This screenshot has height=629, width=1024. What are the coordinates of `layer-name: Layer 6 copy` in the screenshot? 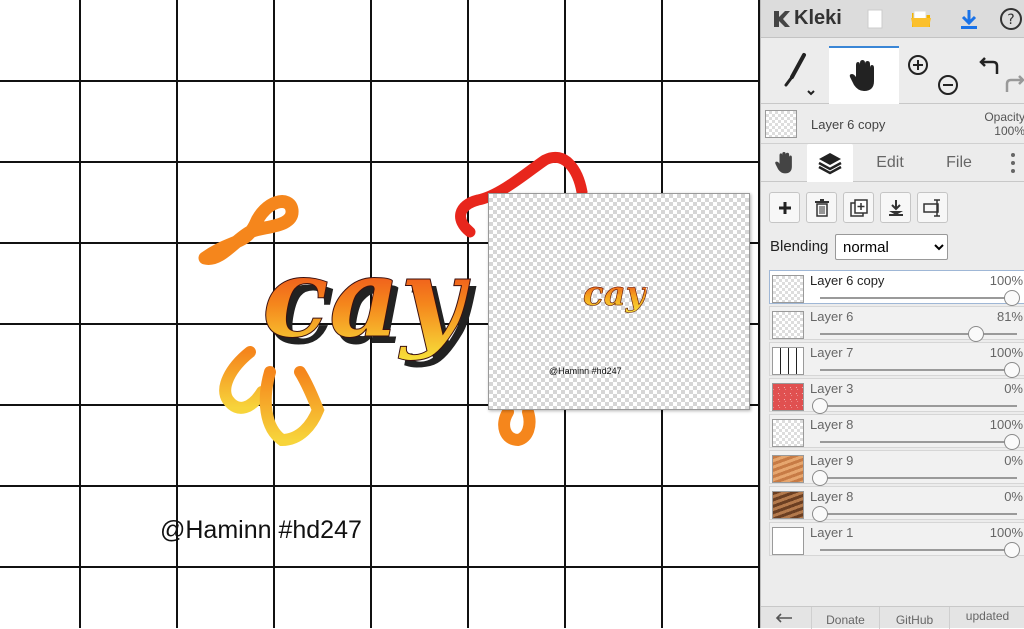 It's located at (847, 280).